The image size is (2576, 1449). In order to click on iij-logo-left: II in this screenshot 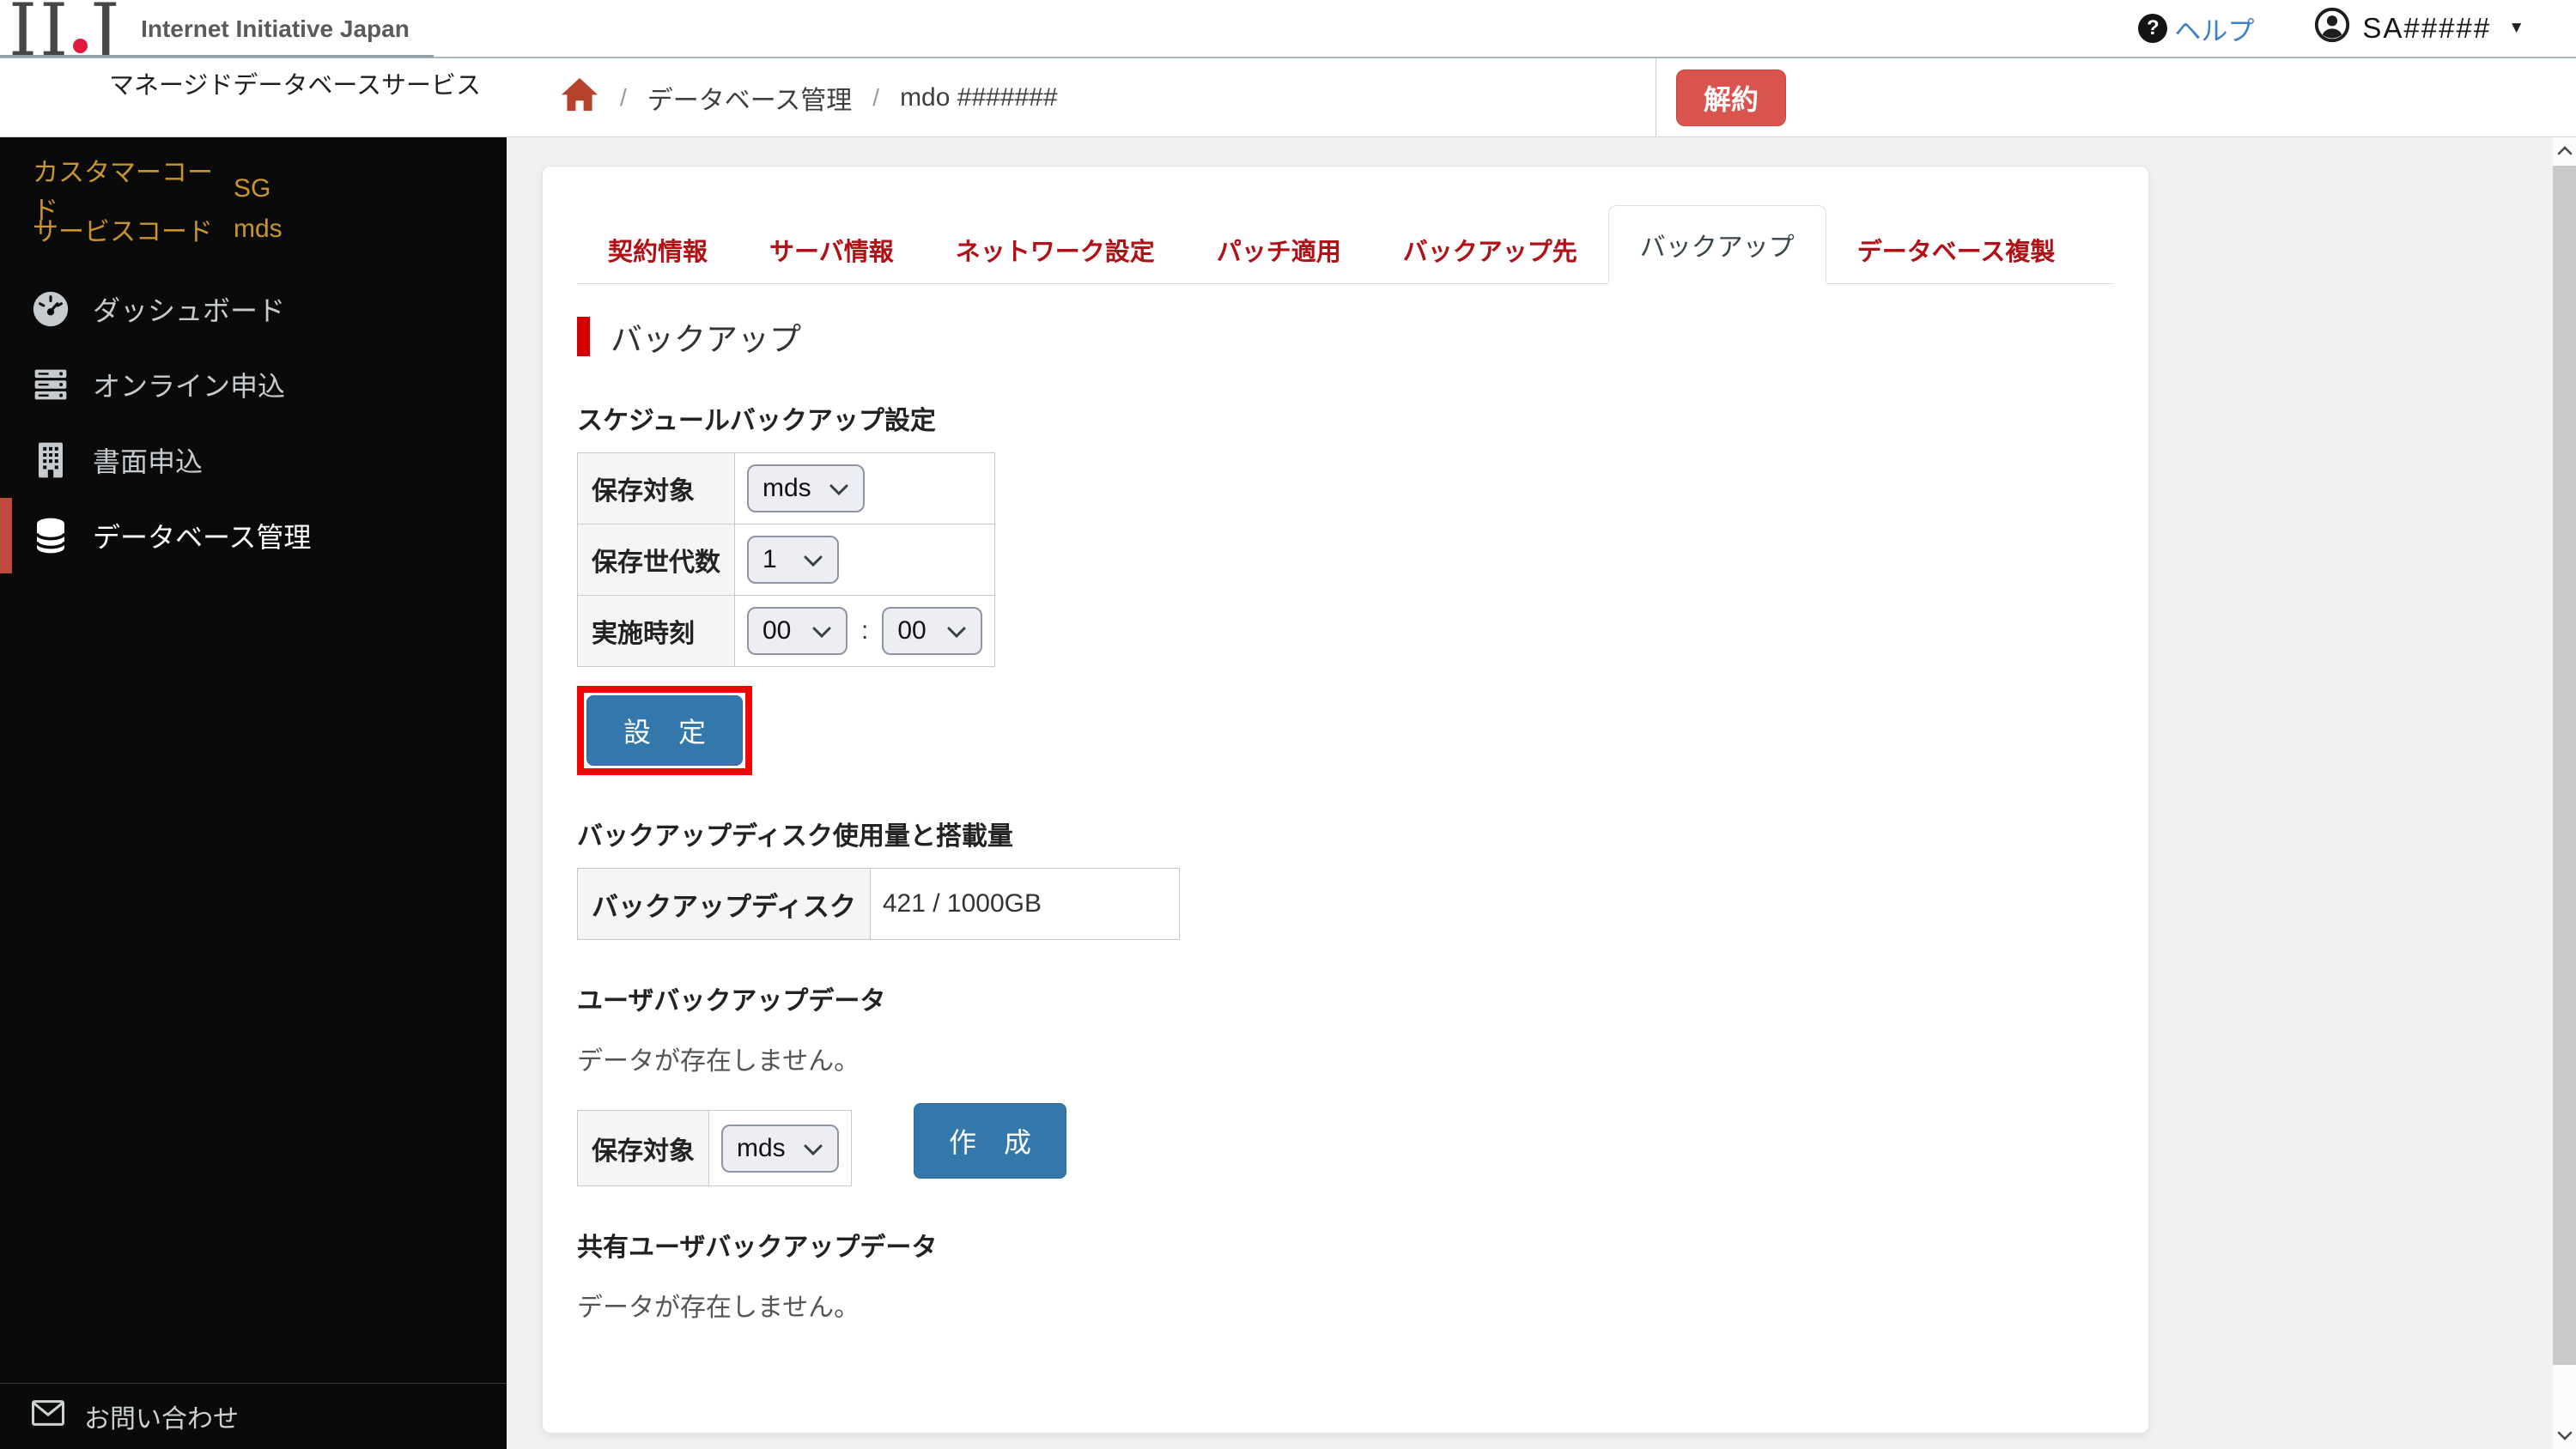, I will do `click(40, 28)`.